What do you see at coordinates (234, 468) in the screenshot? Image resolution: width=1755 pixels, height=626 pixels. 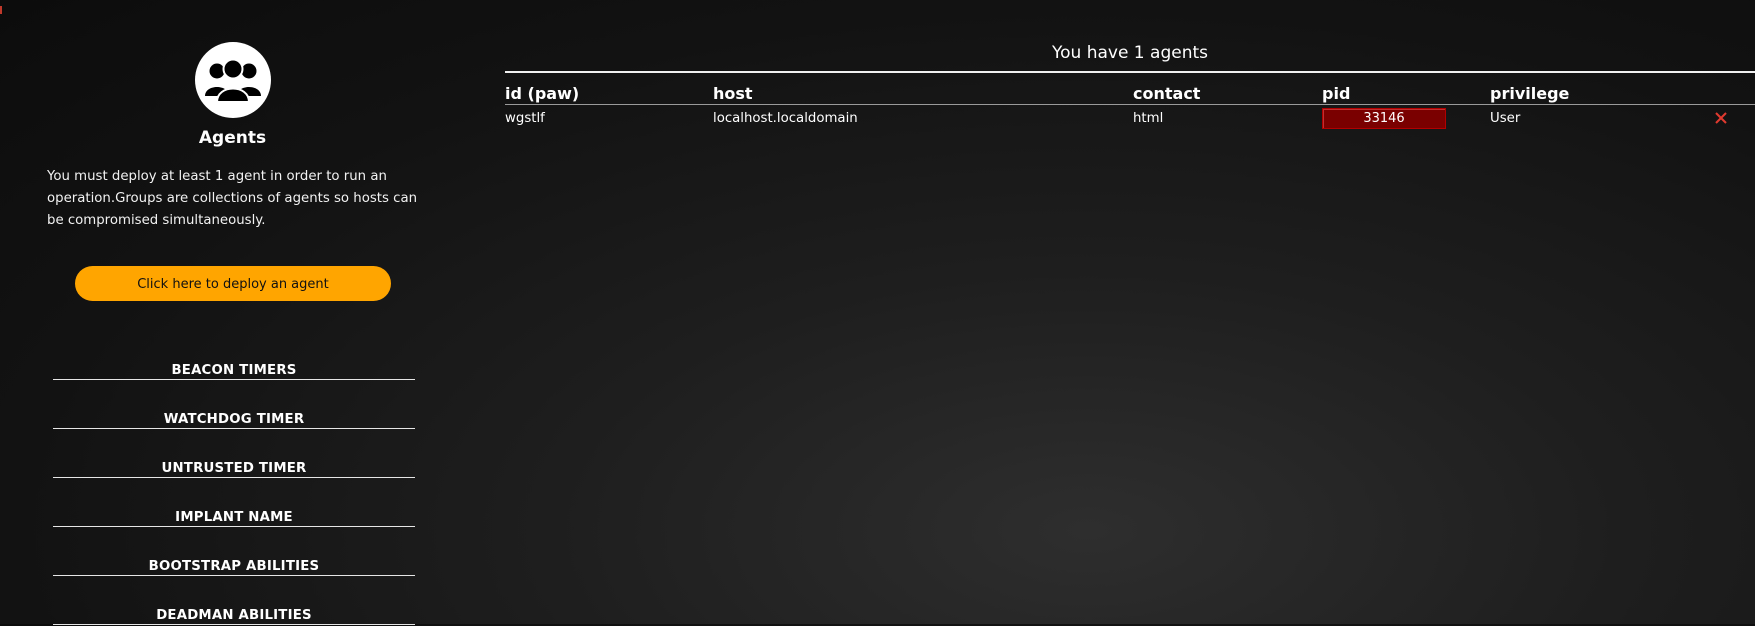 I see `section-label: UNTRUSTED TIMER` at bounding box center [234, 468].